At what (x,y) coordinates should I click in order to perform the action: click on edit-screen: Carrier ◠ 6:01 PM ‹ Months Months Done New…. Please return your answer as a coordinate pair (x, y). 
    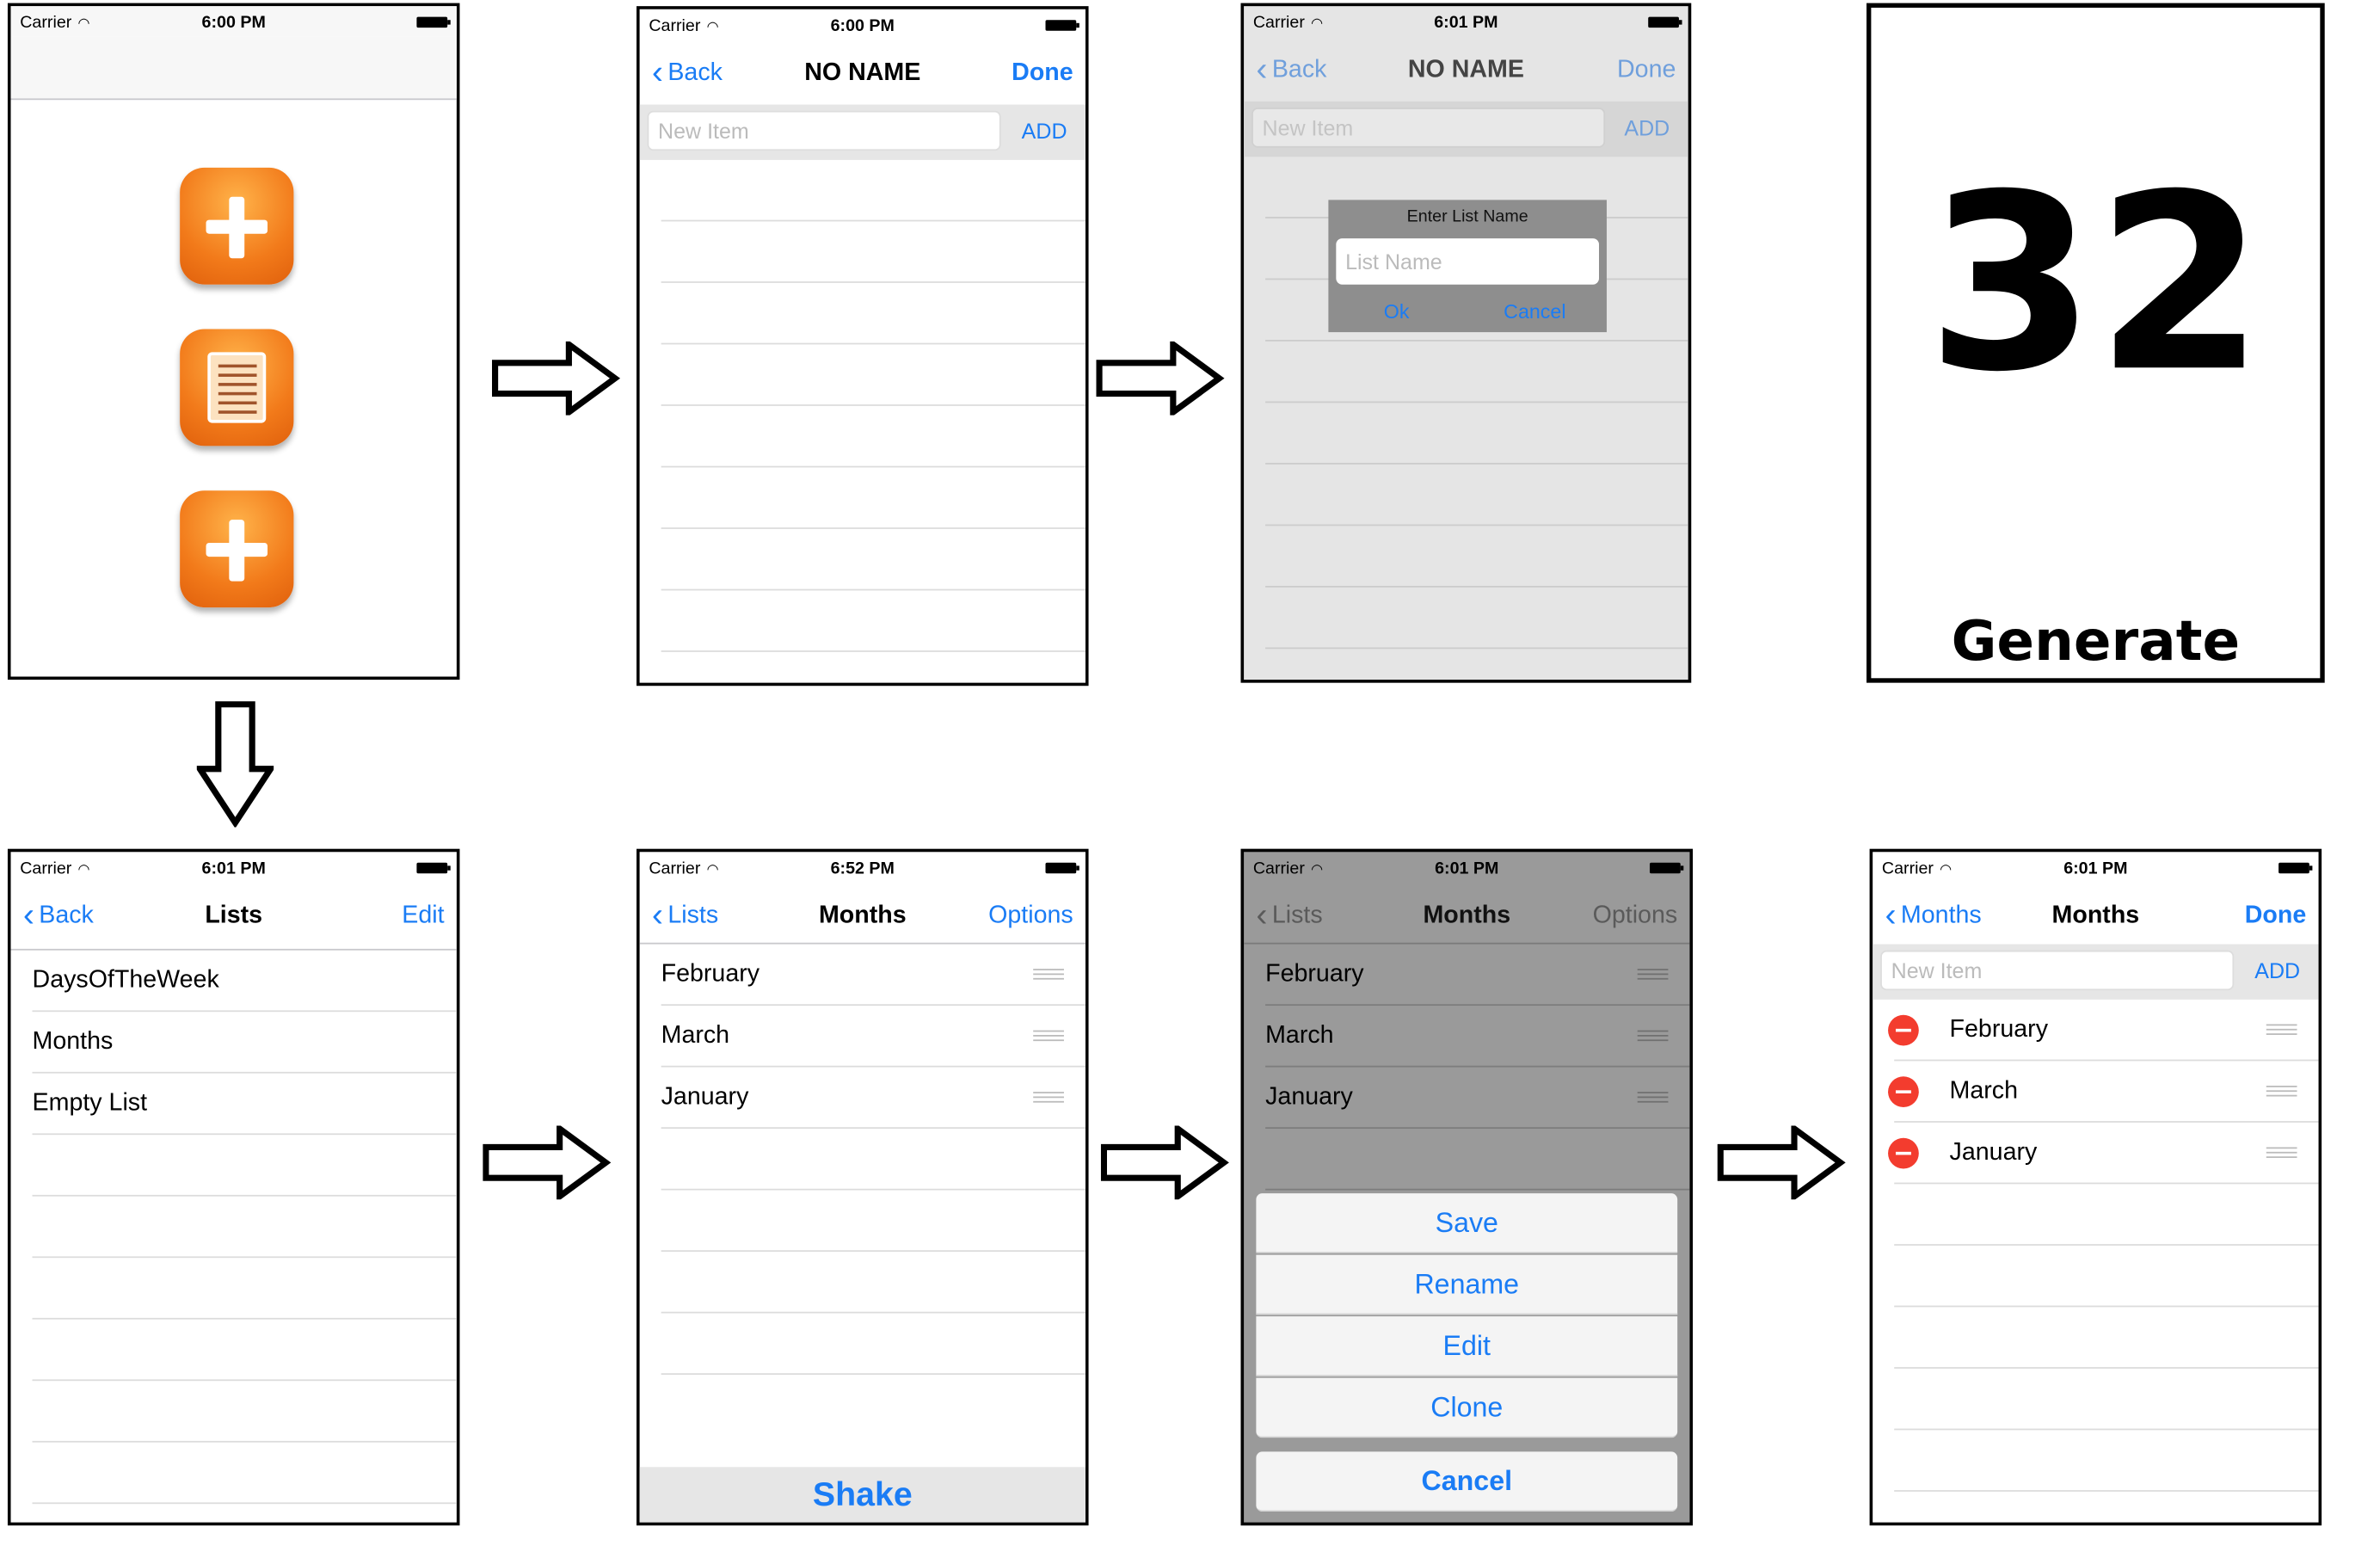
    Looking at the image, I should click on (2095, 1187).